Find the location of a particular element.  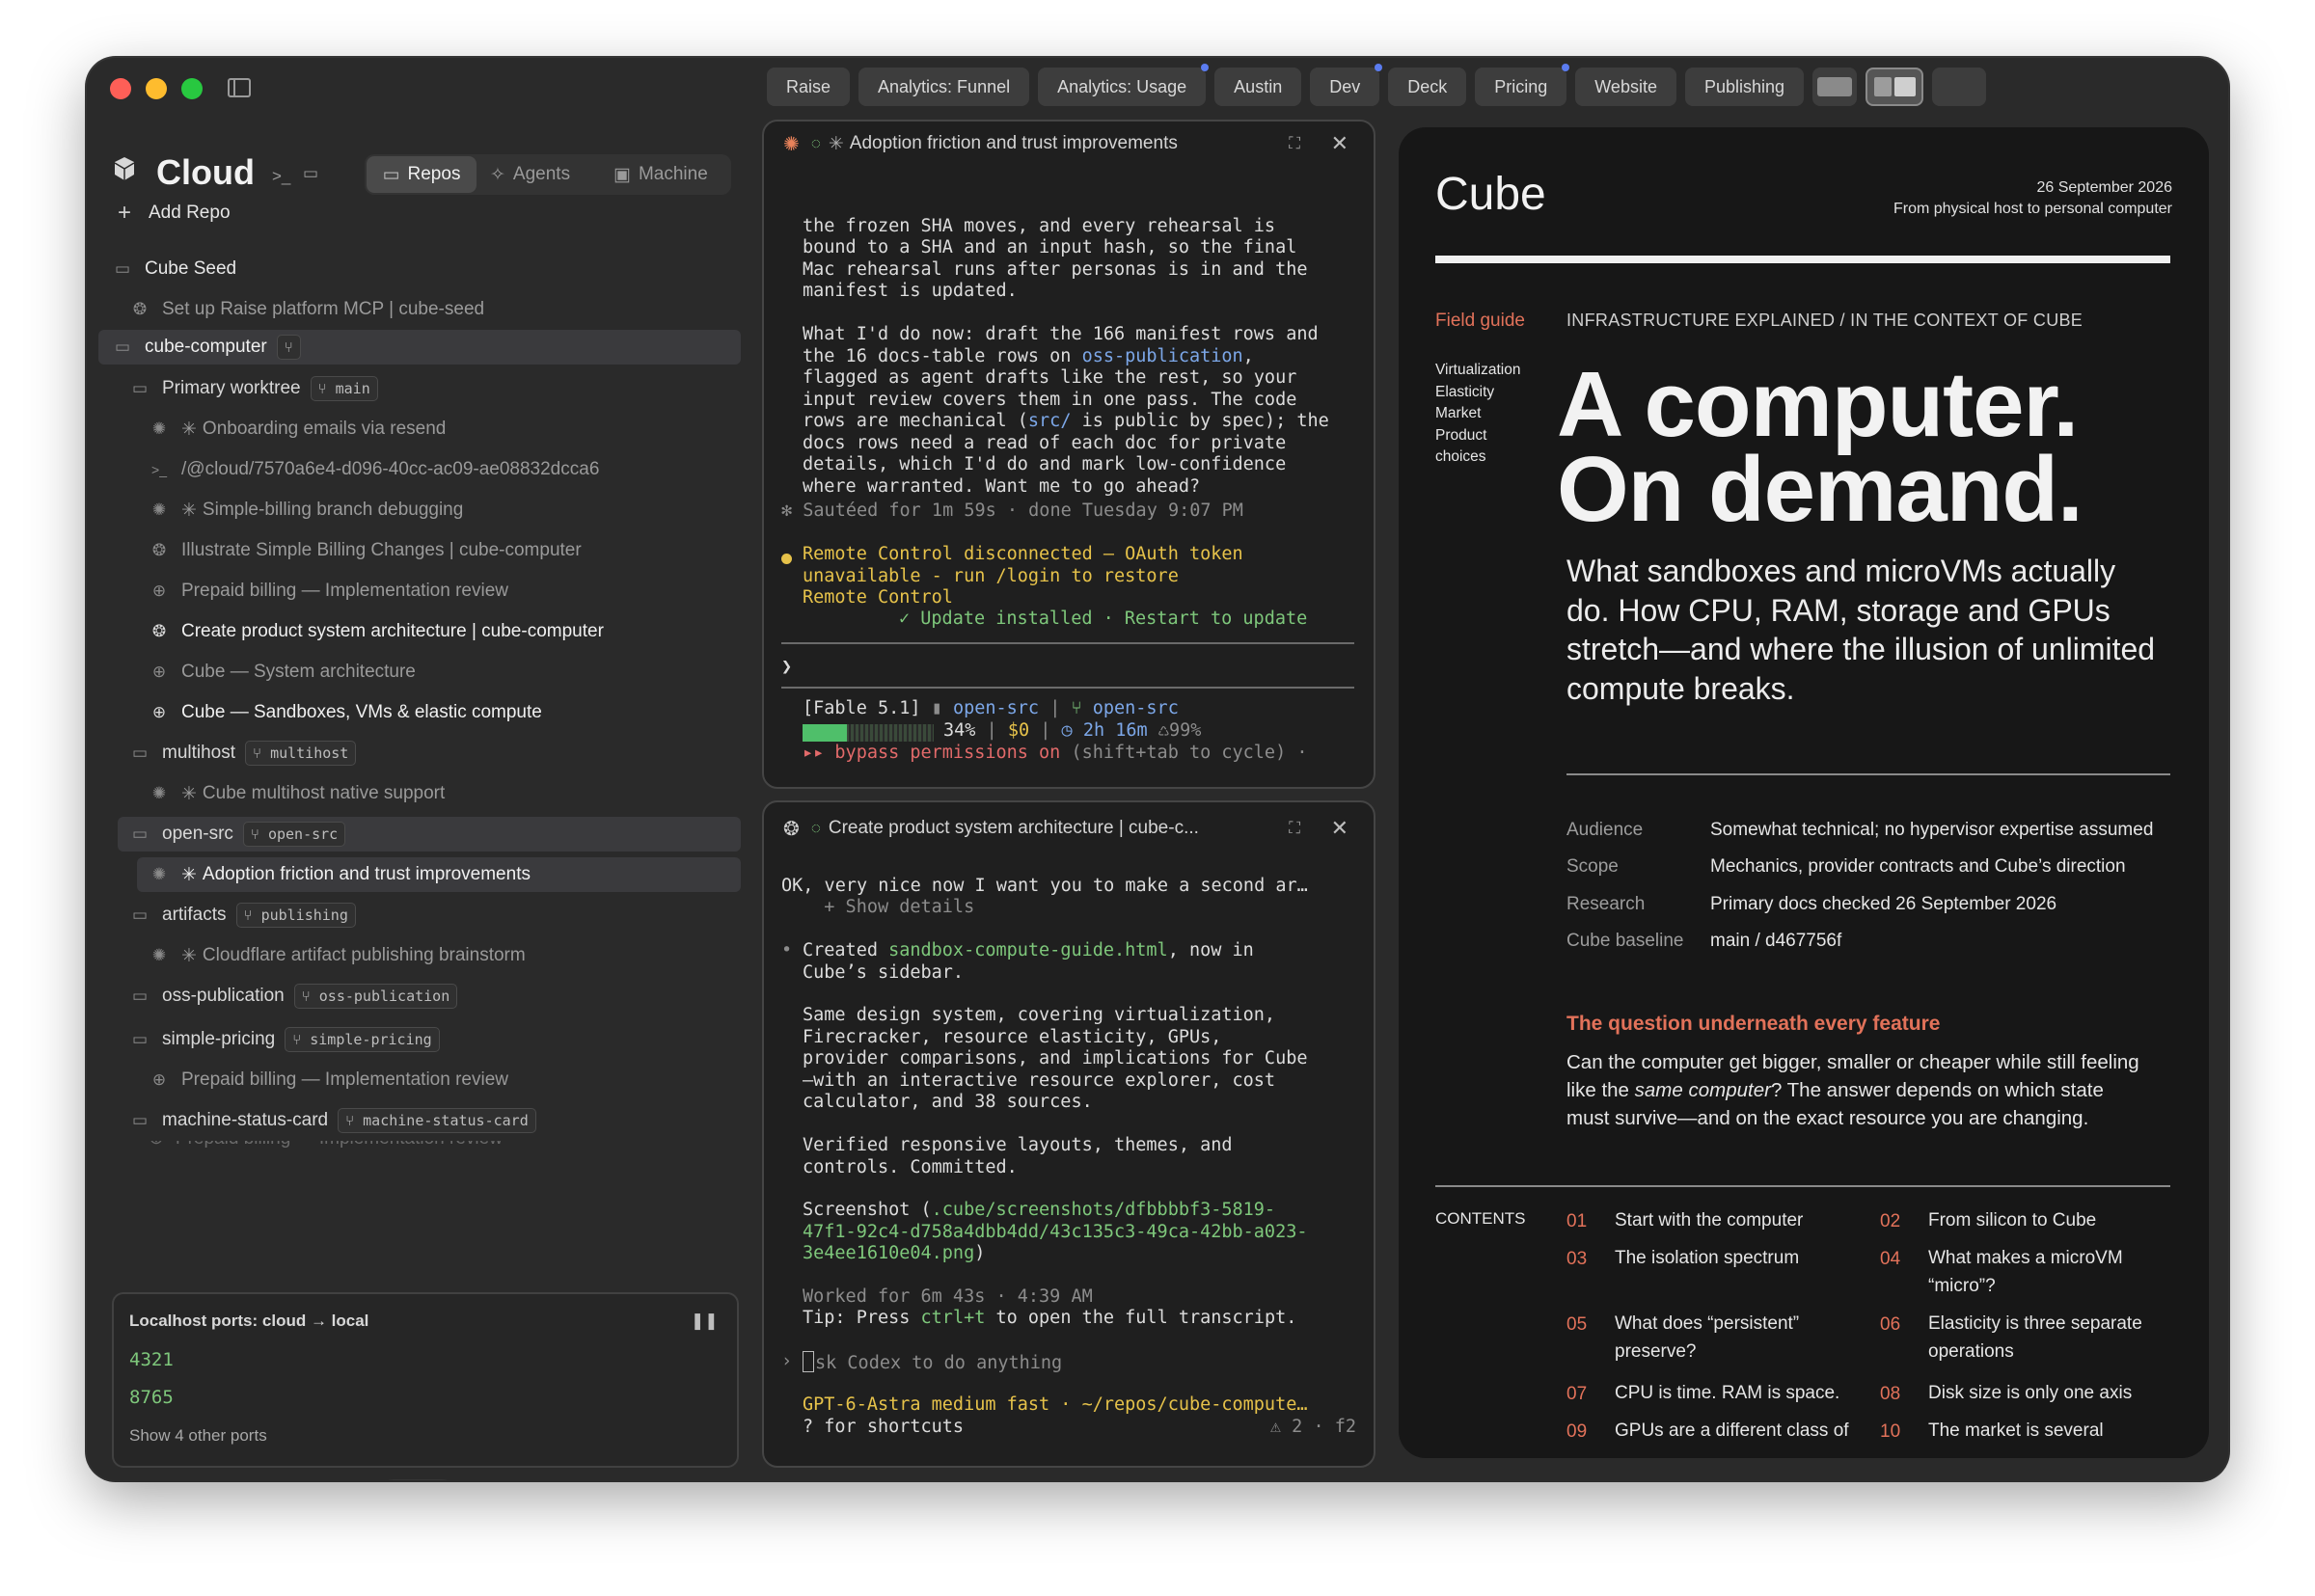

tab-dev: Dev is located at coordinates (1347, 85).